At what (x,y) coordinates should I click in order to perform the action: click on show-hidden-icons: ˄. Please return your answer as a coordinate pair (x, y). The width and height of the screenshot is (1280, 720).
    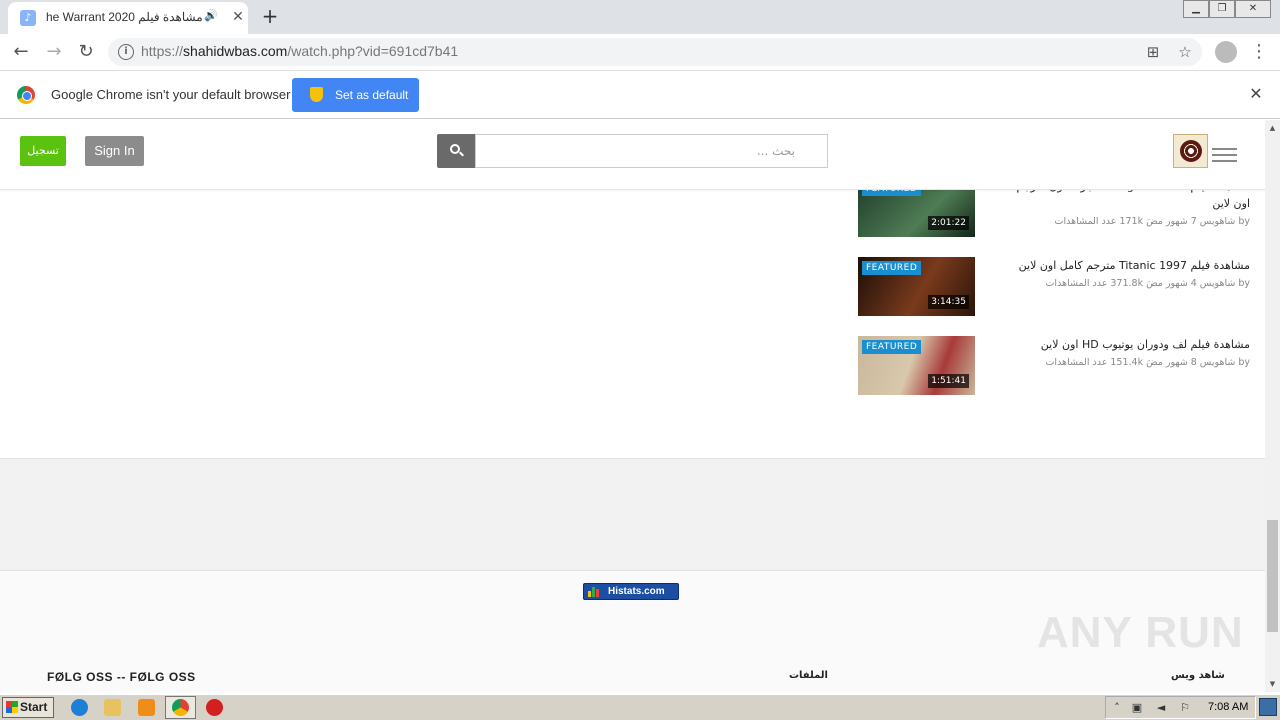
    Looking at the image, I should click on (1117, 708).